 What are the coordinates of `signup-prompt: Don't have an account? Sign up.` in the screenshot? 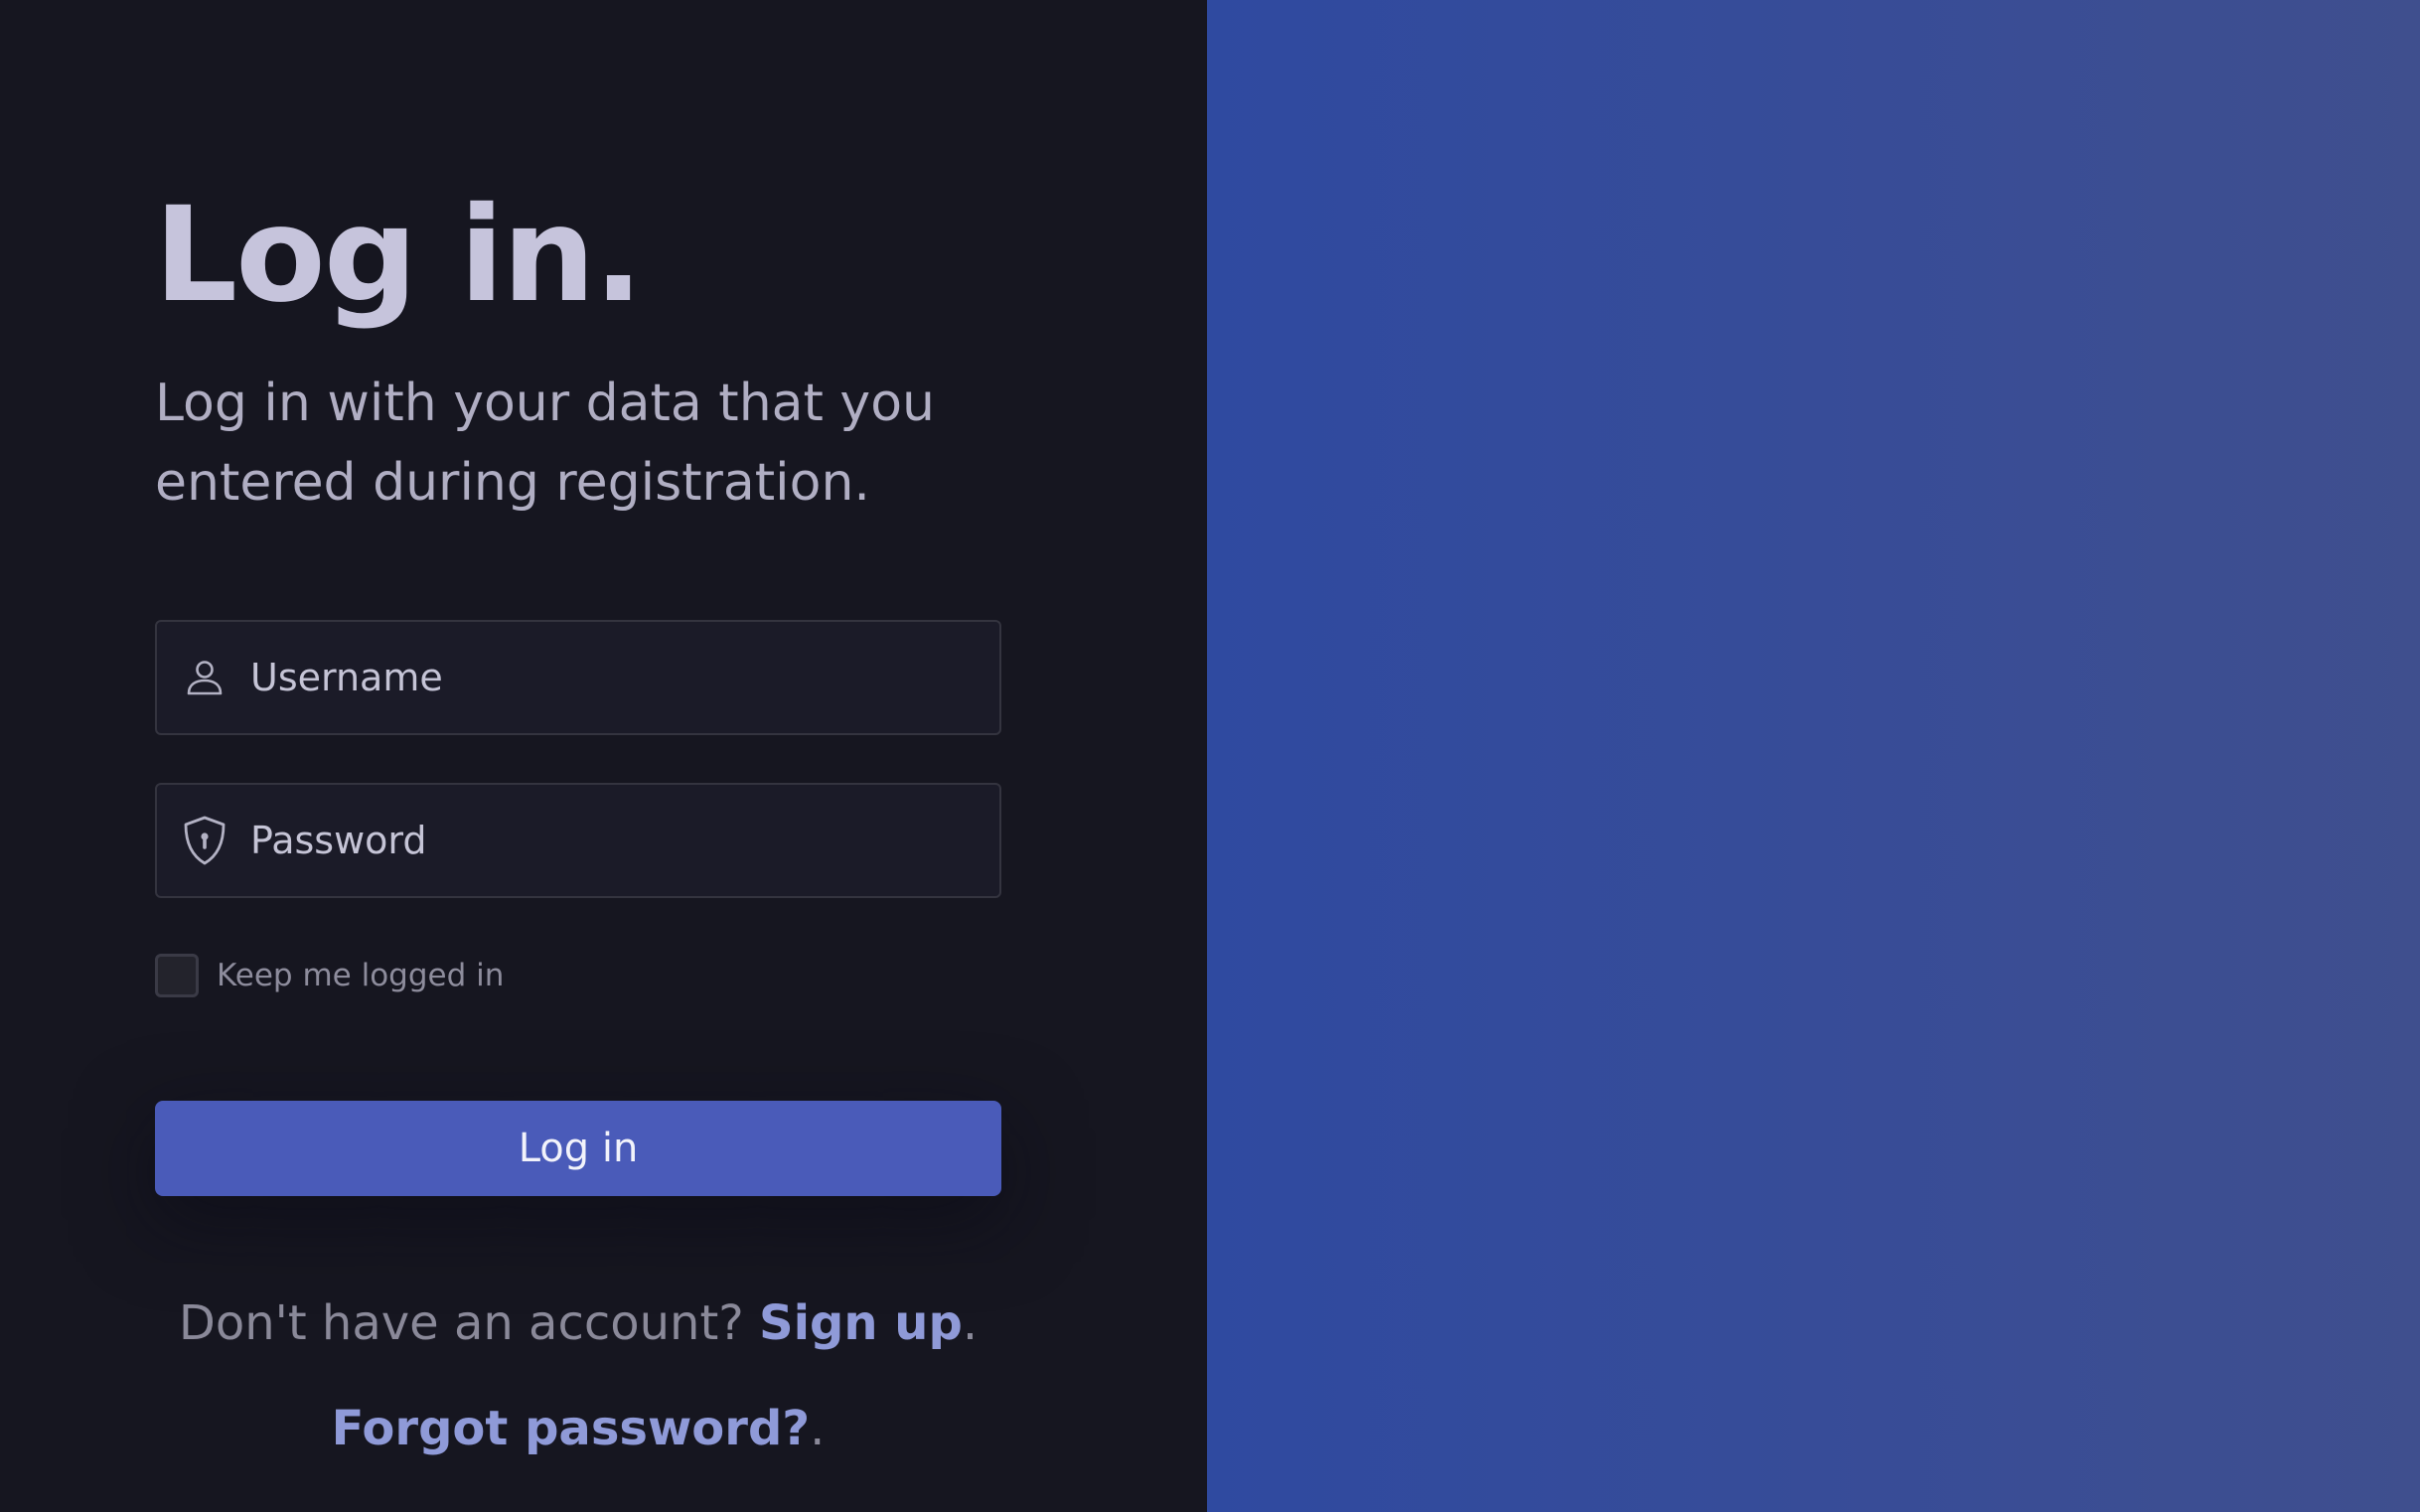 It's located at (578, 1323).